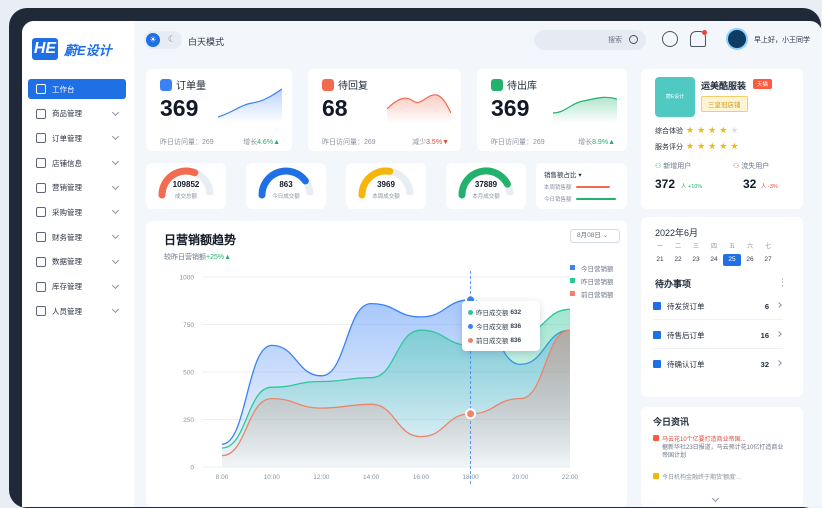 Image resolution: width=822 pixels, height=508 pixels. Describe the element at coordinates (659, 247) in the screenshot. I see `weekday: 一` at that location.